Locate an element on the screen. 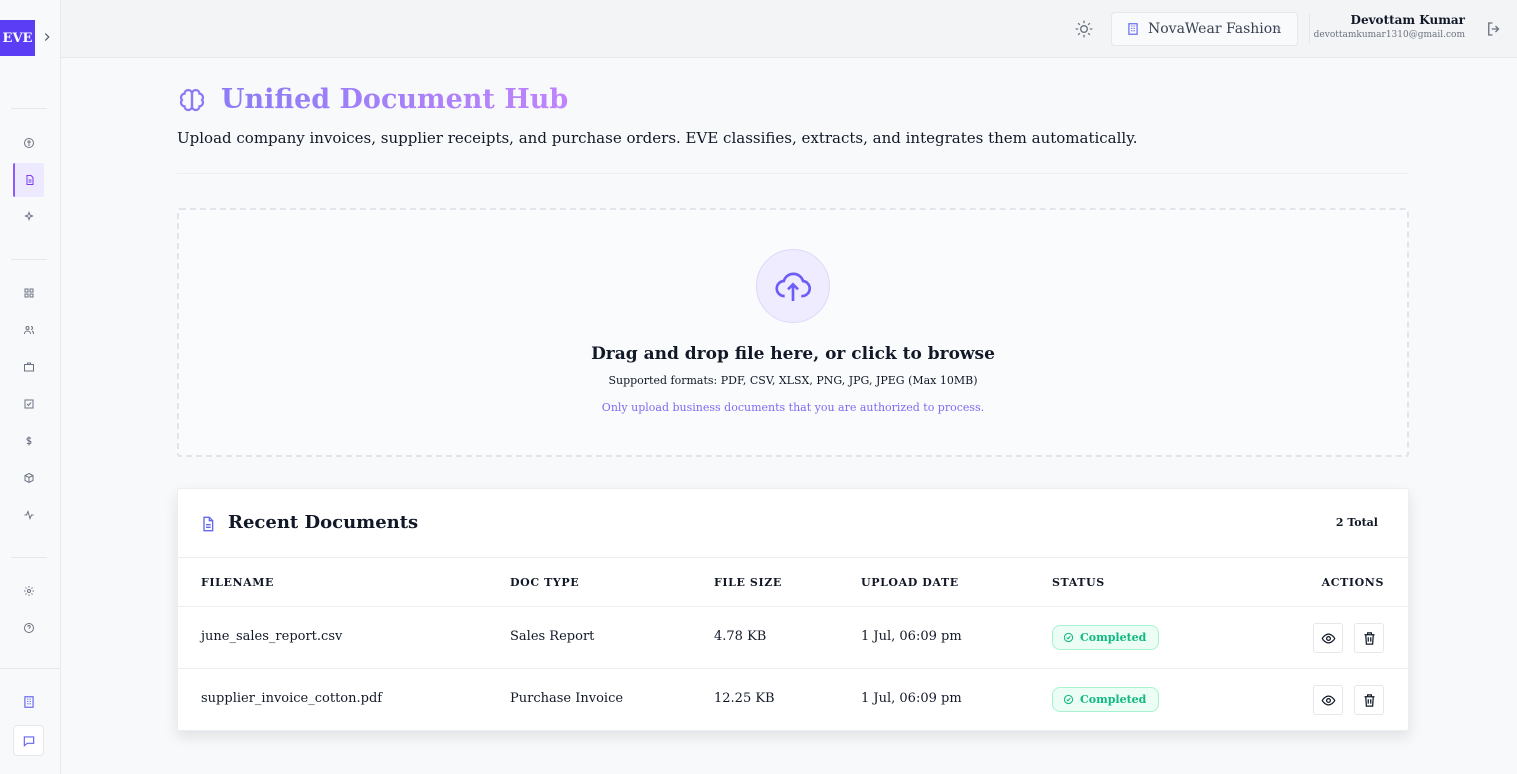 The width and height of the screenshot is (1517, 774). sidebar-item-dashboard is located at coordinates (29, 293).